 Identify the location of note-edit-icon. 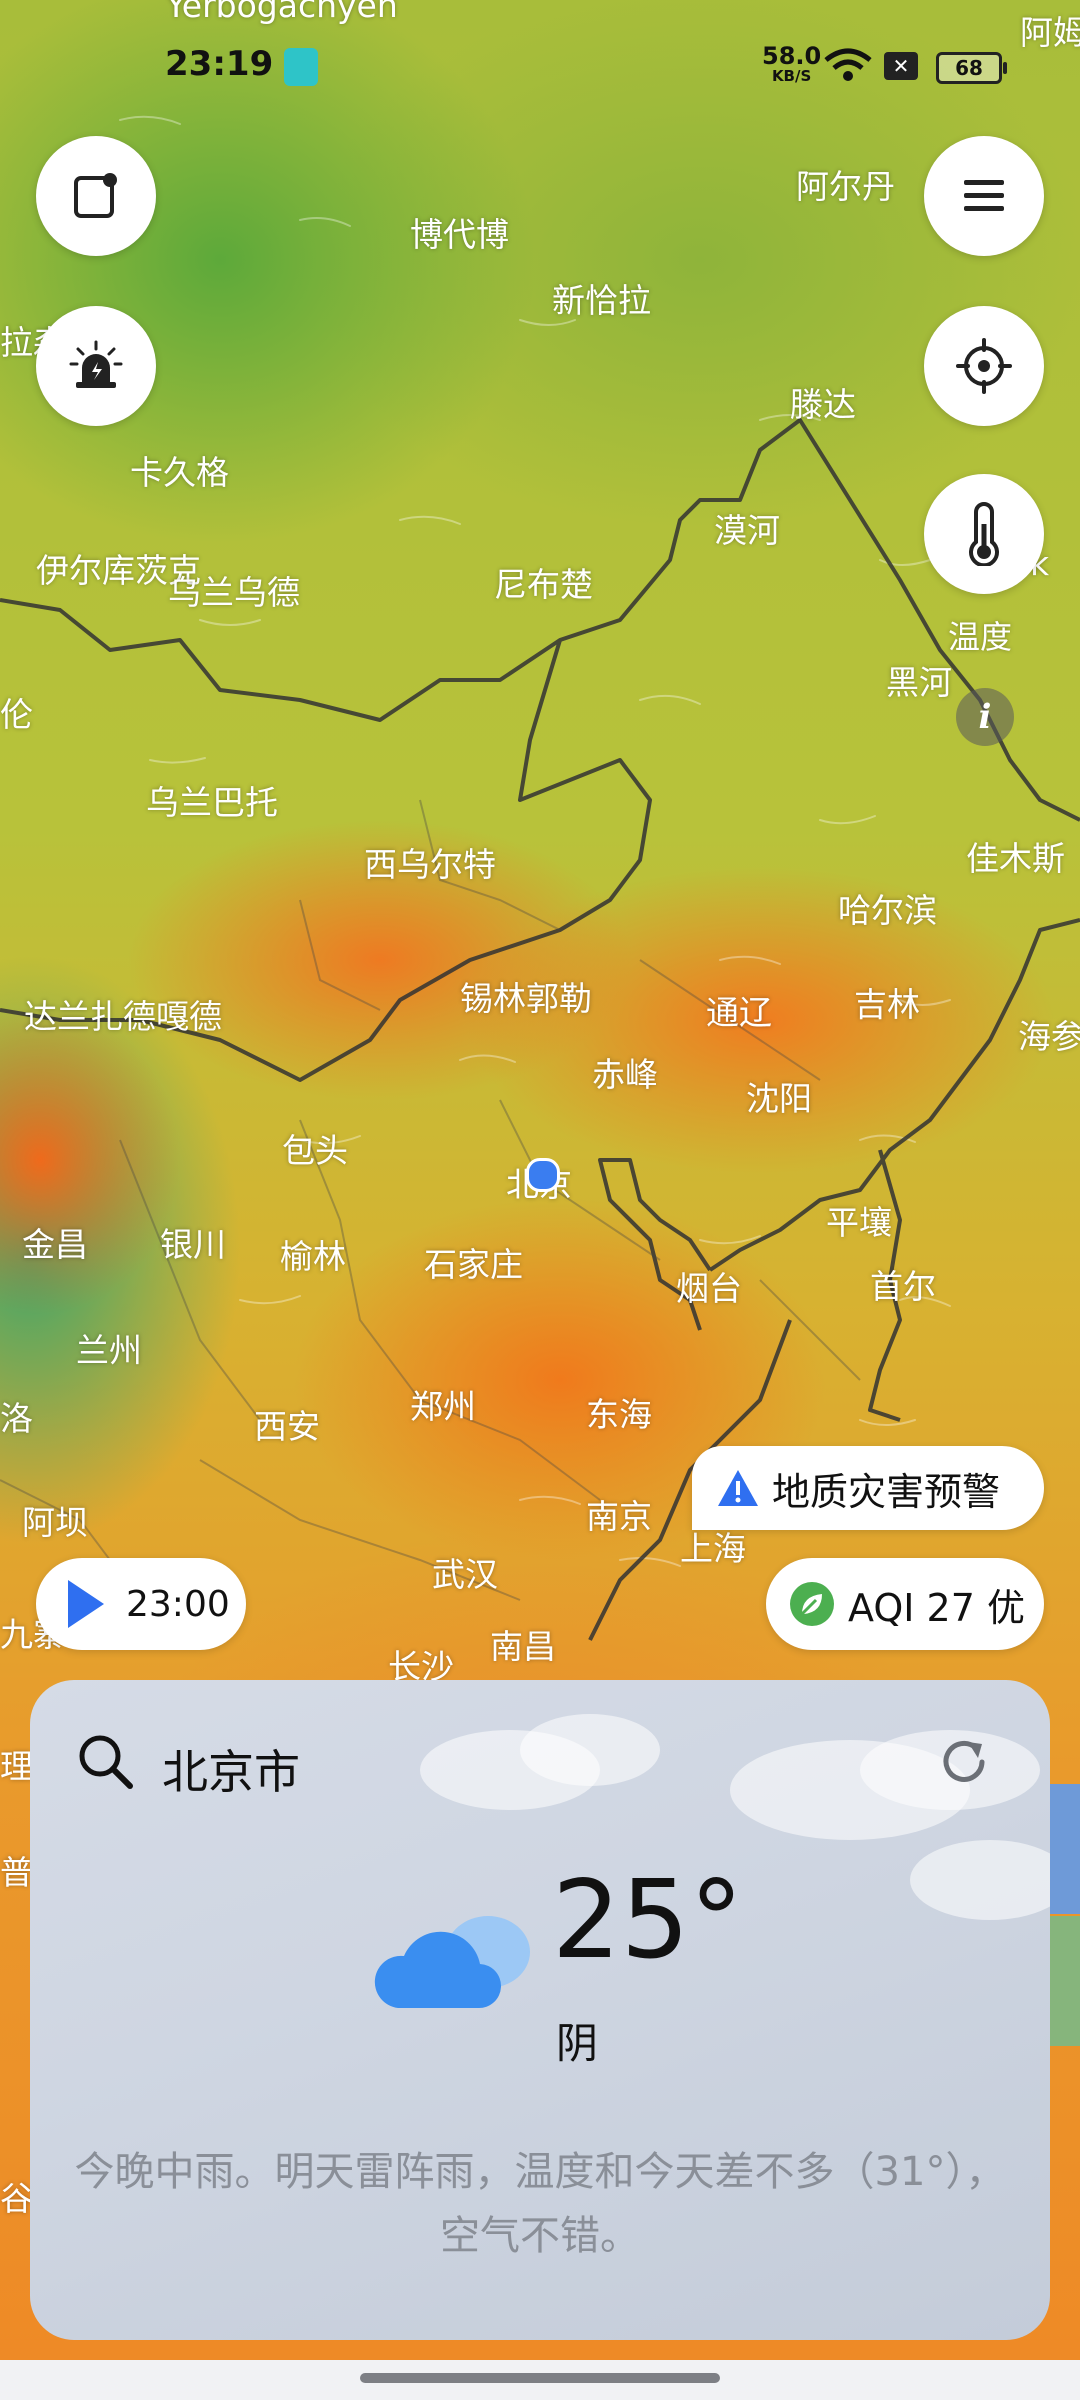
(95, 195).